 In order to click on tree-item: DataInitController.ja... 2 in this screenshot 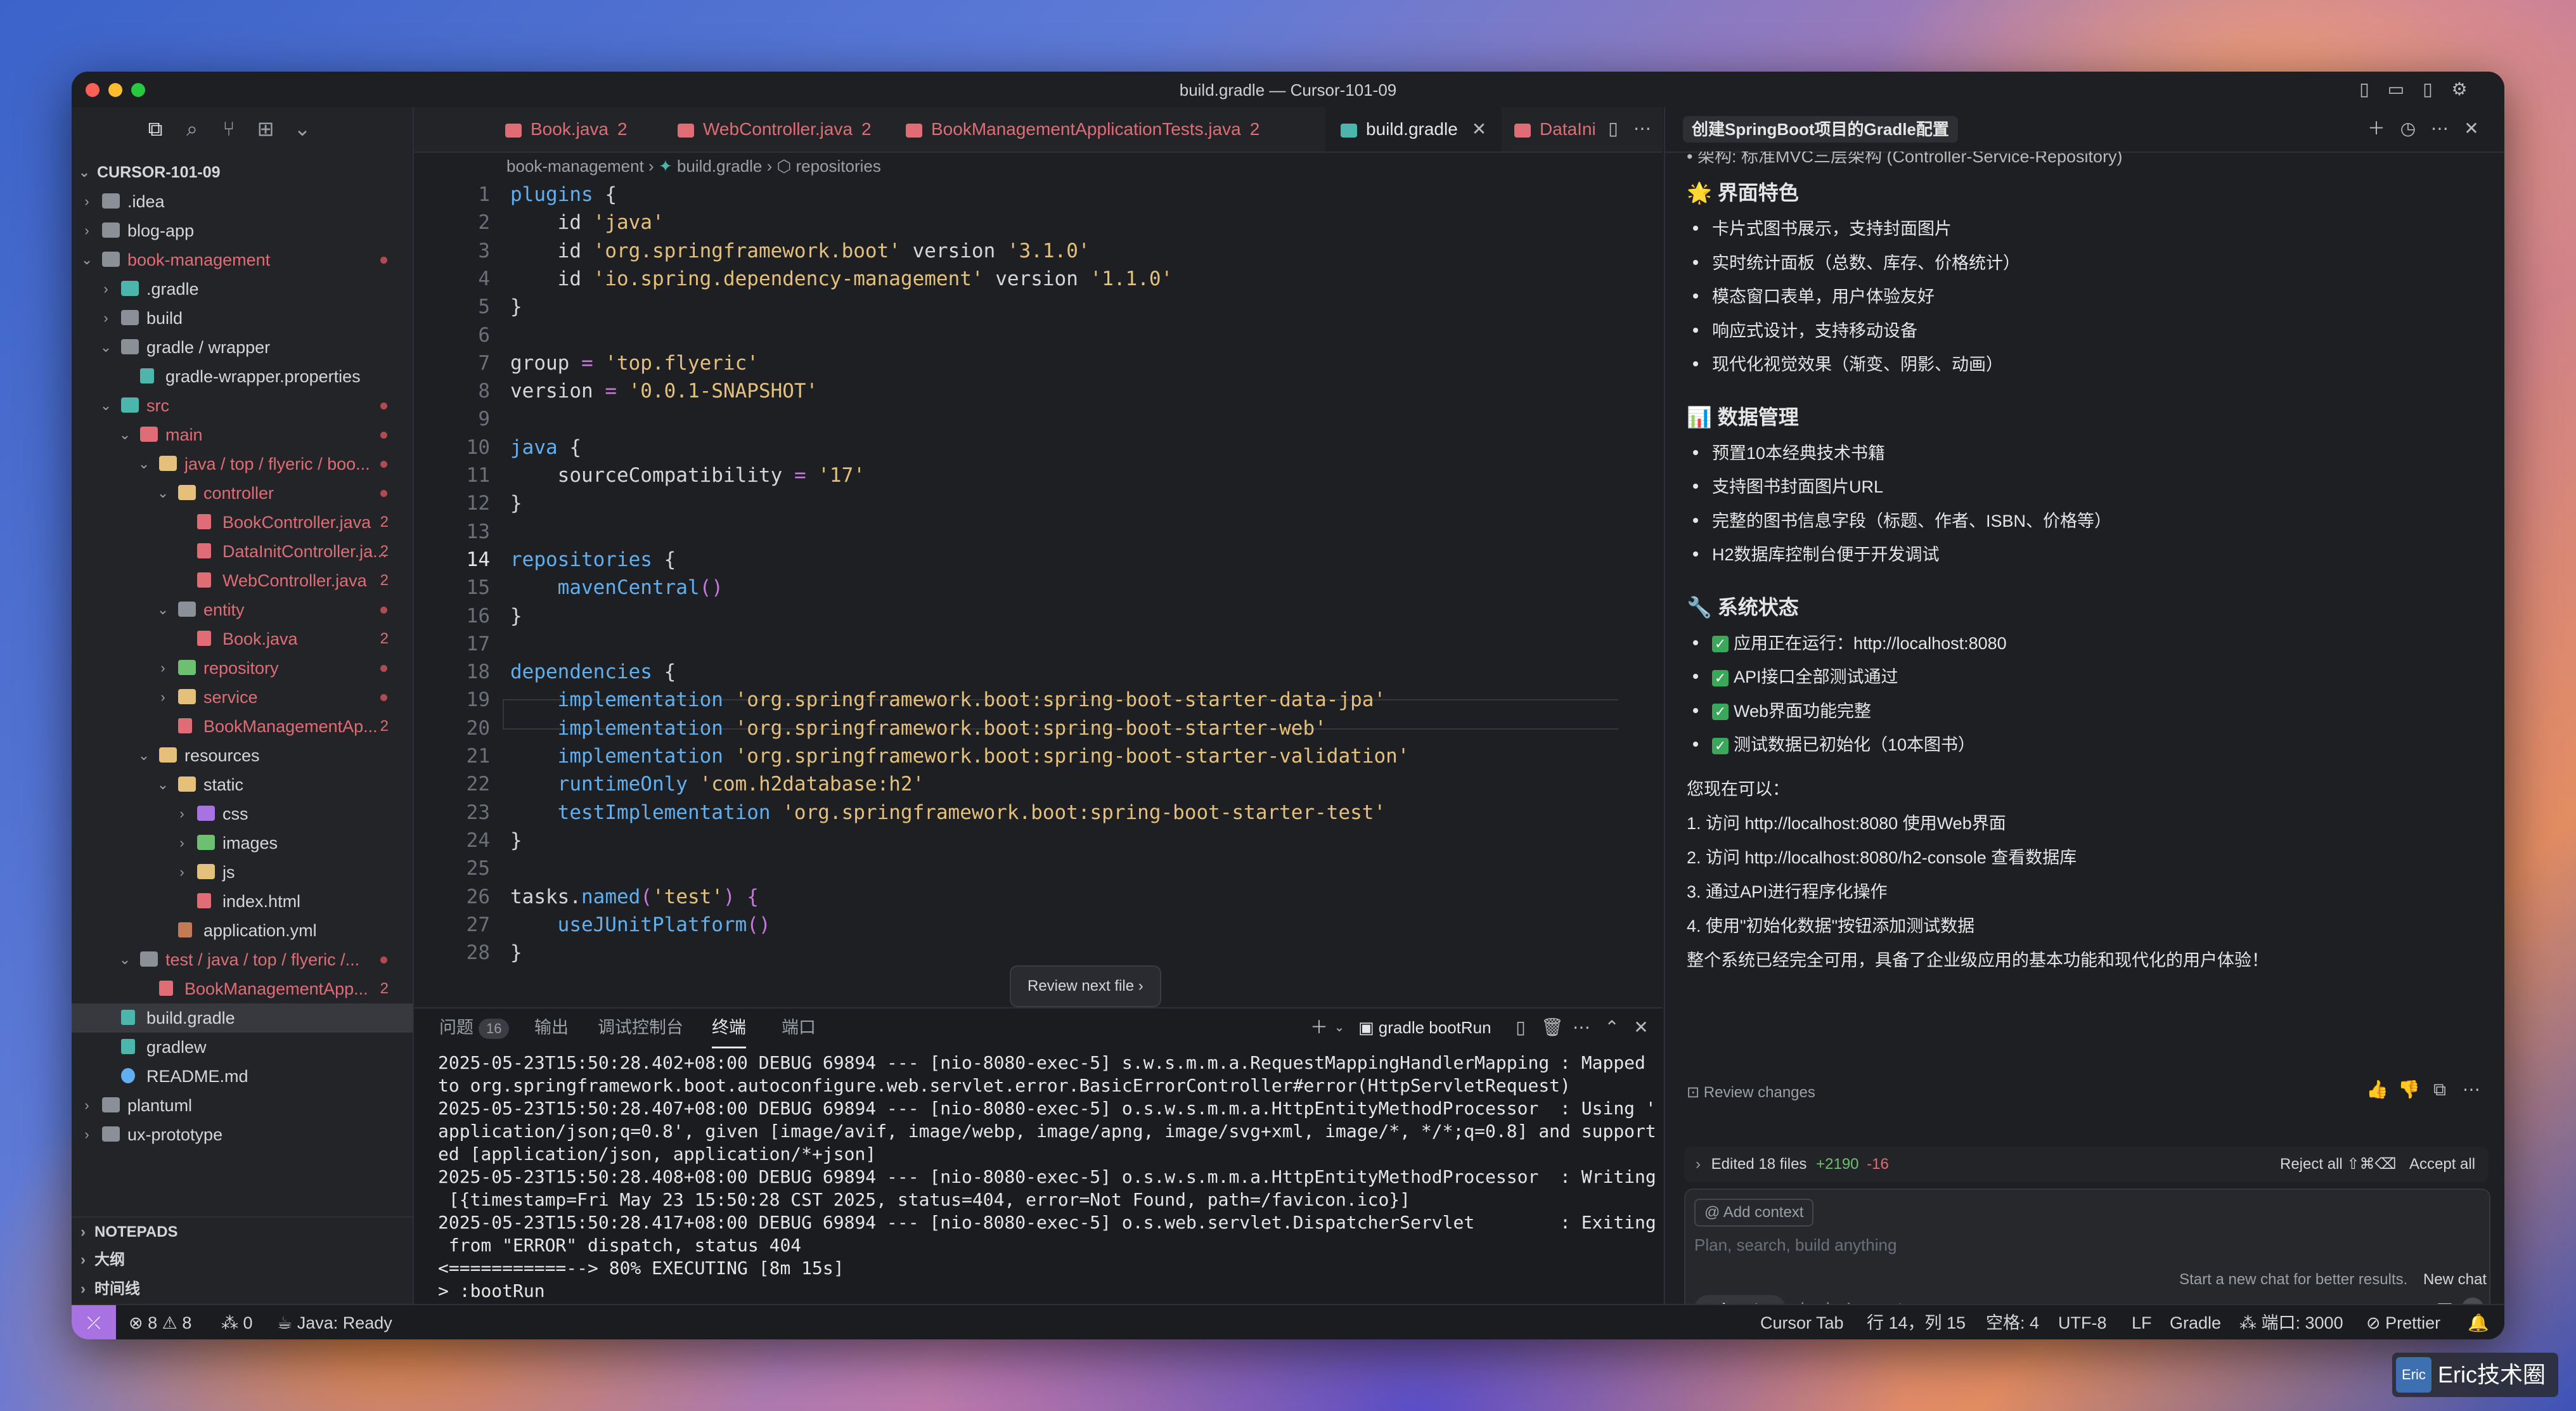, I will do `click(242, 551)`.